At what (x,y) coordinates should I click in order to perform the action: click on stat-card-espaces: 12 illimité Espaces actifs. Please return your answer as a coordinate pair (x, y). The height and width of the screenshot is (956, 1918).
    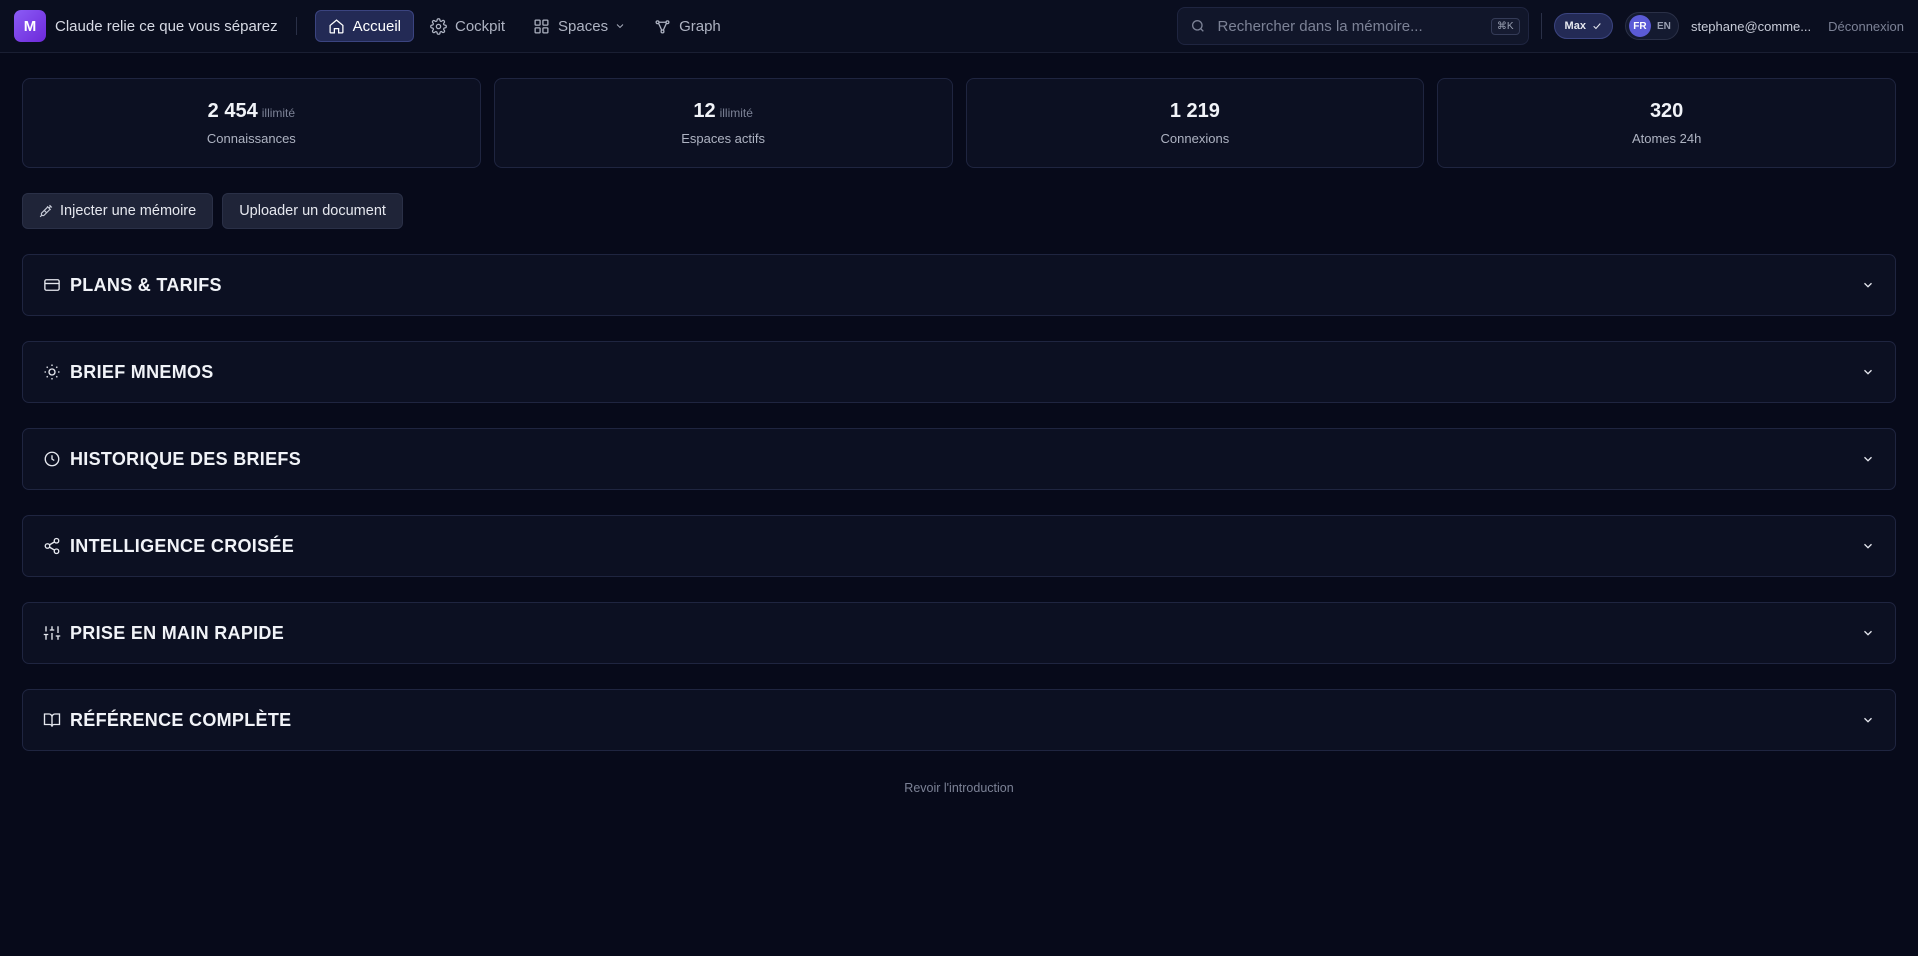
    Looking at the image, I should click on (723, 123).